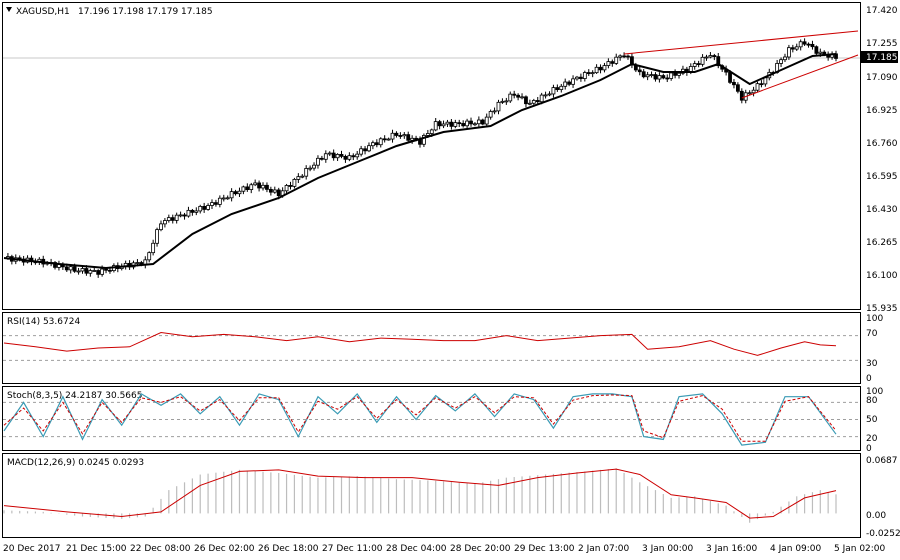 This screenshot has height=560, width=900. I want to click on time-tick: 26 Dec 18:00, so click(288, 549).